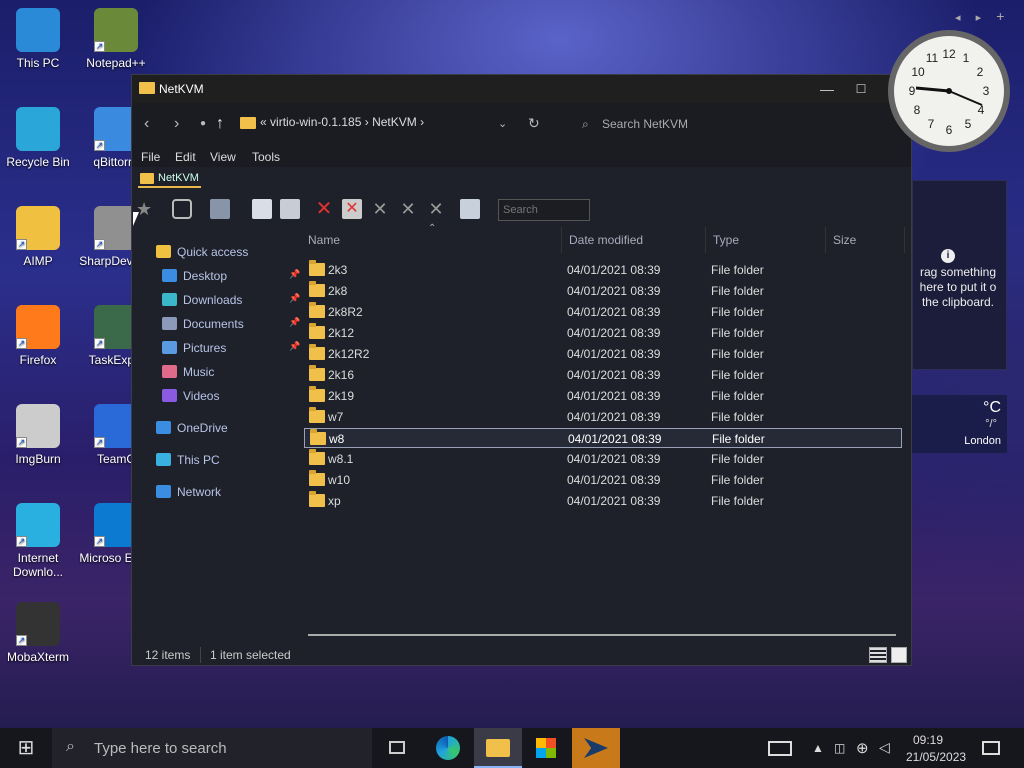 The image size is (1024, 768). Describe the element at coordinates (726, 240) in the screenshot. I see `column-header-type: Type` at that location.